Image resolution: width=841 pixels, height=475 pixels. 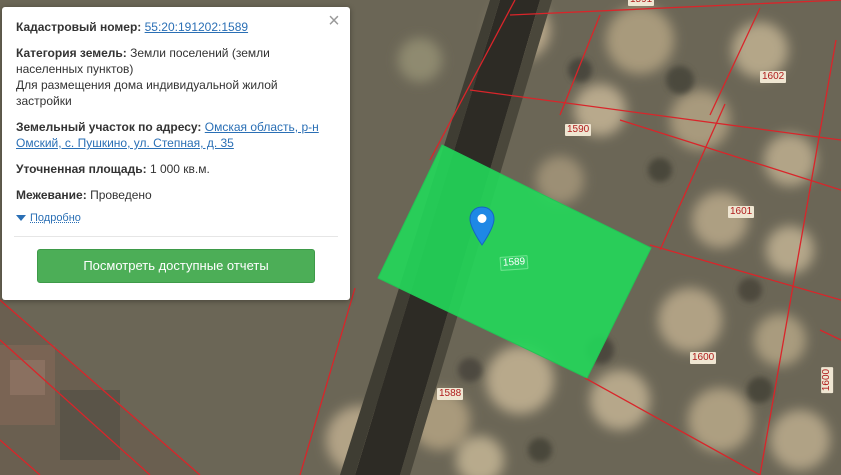 What do you see at coordinates (125, 143) in the screenshot?
I see `address-link-part2: Омский, с. Пушкино, ул. Степная, д. 35` at bounding box center [125, 143].